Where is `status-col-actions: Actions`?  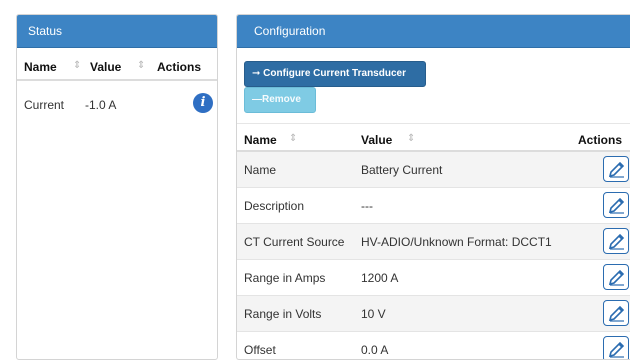
status-col-actions: Actions is located at coordinates (179, 67).